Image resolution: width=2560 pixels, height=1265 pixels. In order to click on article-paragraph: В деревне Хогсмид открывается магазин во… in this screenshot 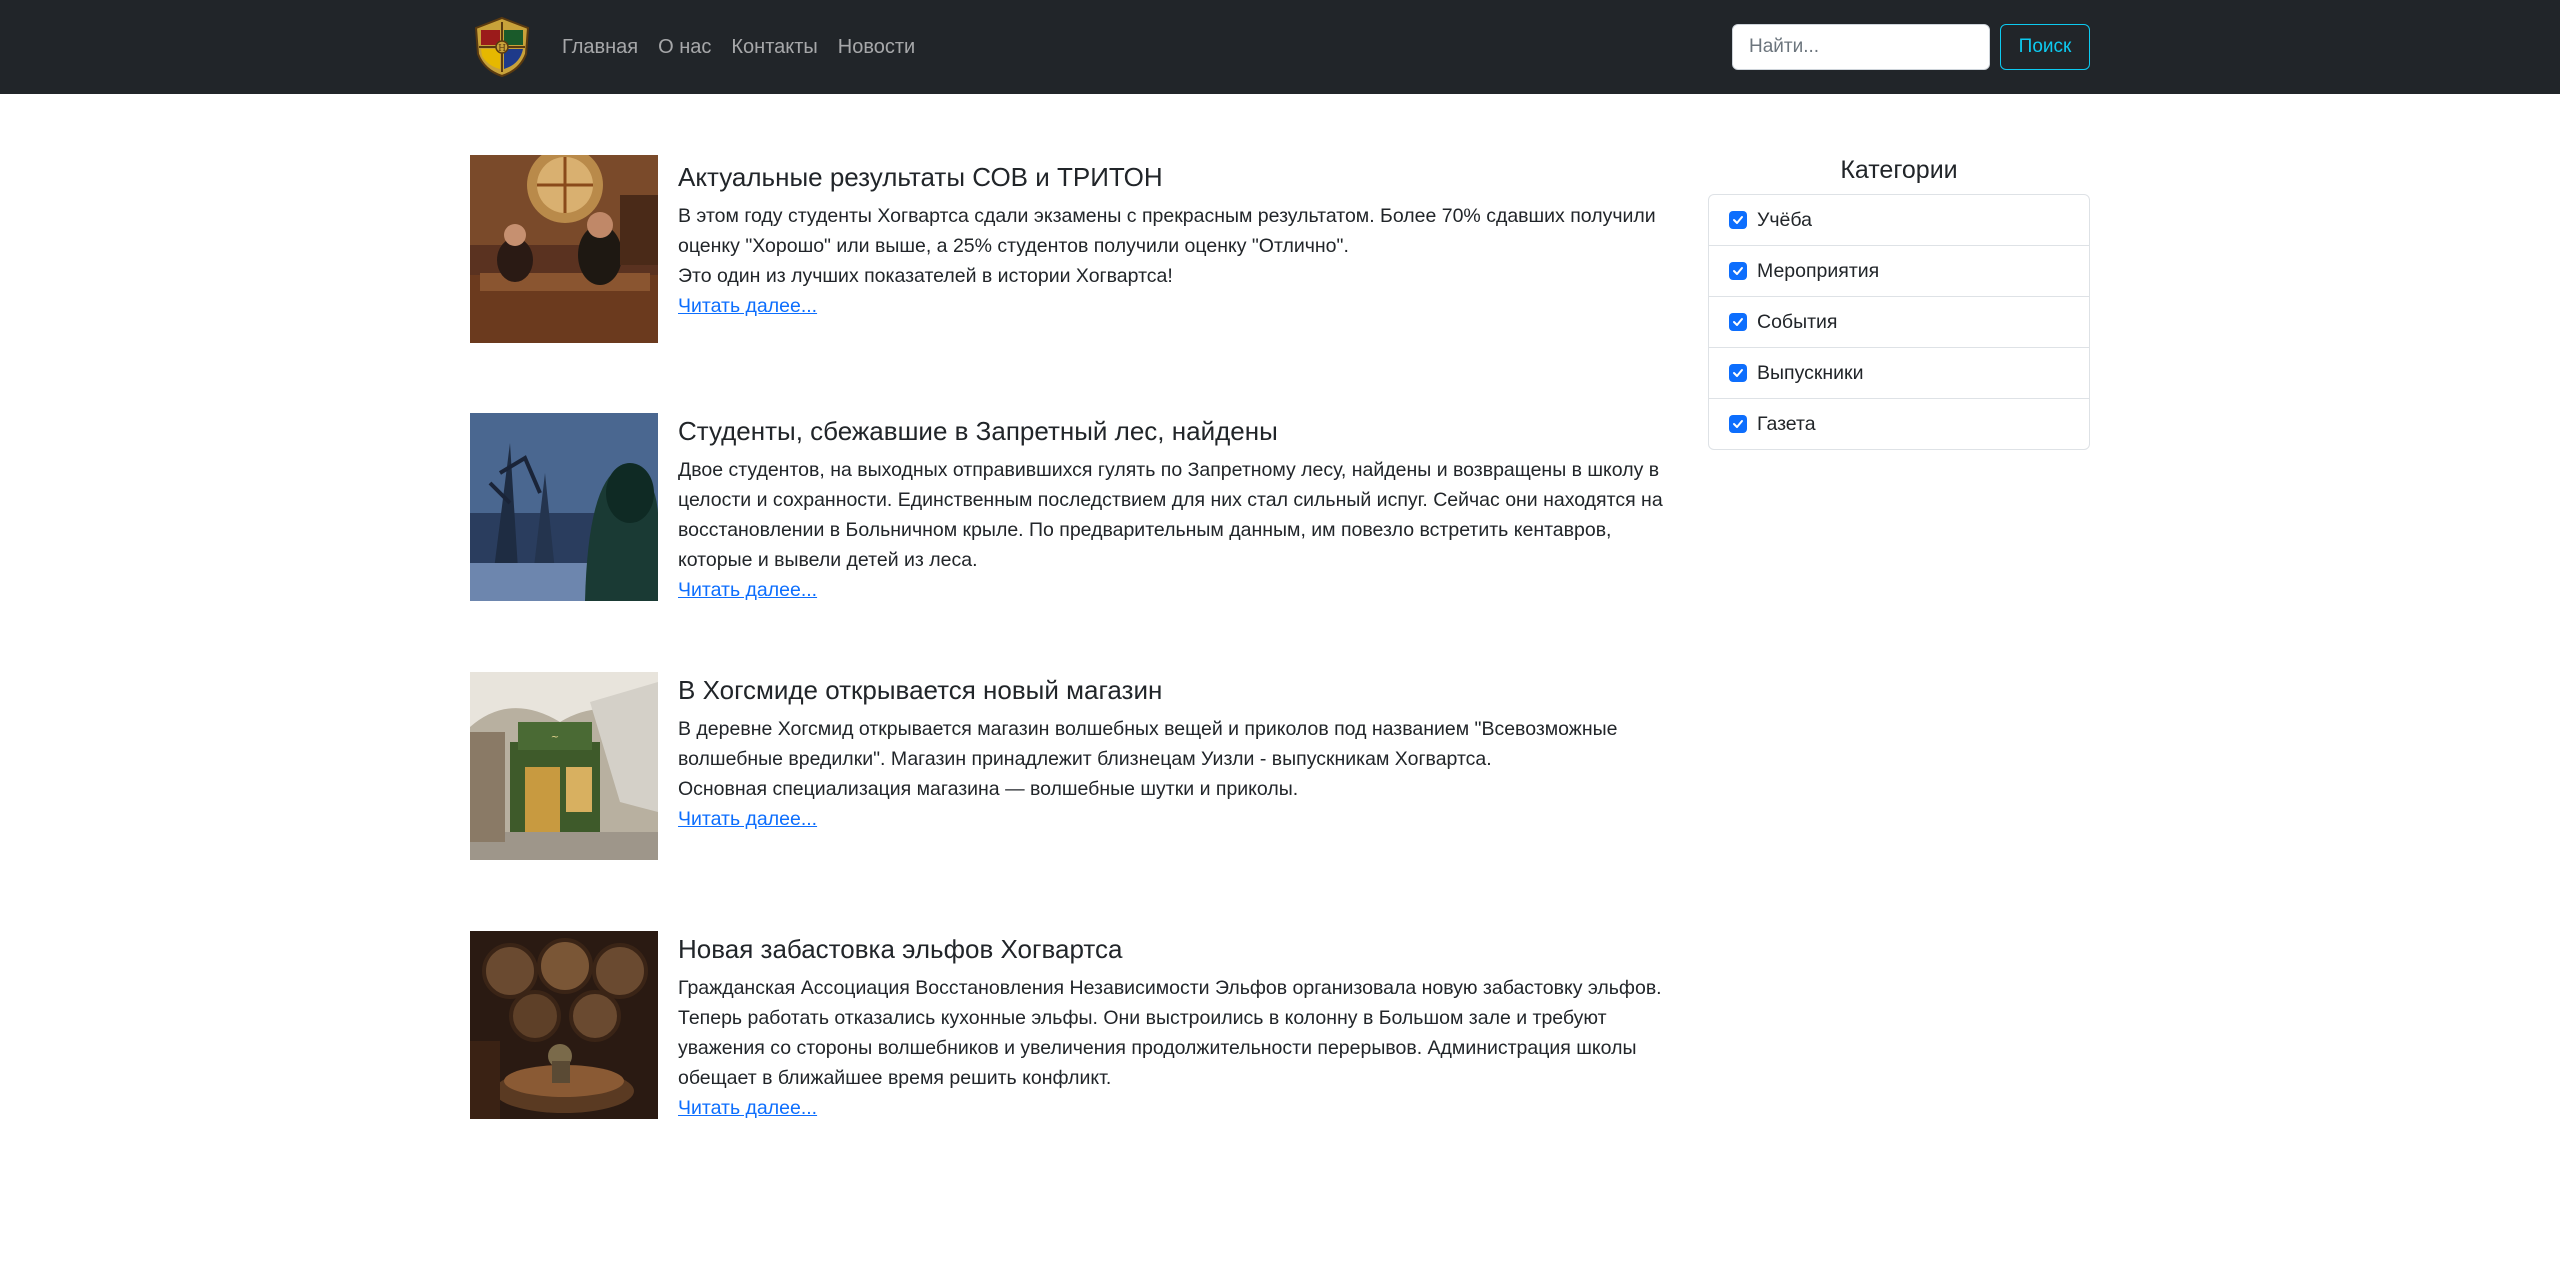, I will do `click(1148, 744)`.